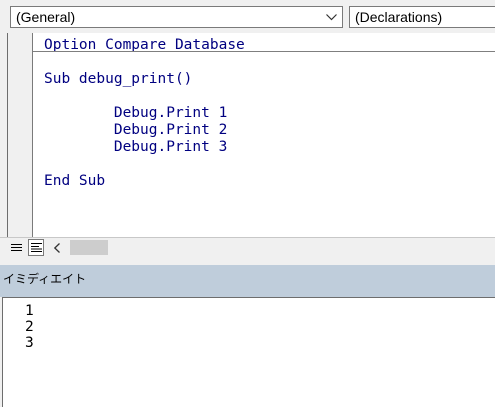 The image size is (495, 407). I want to click on immediate-window-title: イミディエイト, so click(247, 281).